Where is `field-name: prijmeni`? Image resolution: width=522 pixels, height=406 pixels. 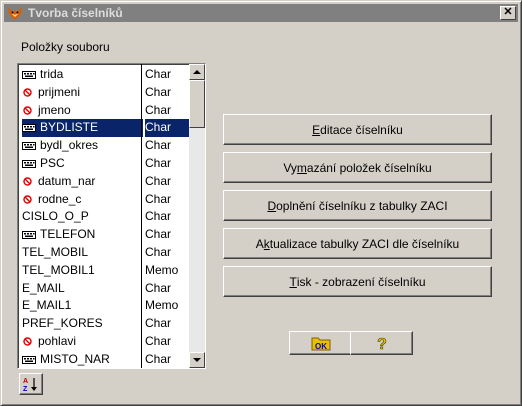
field-name: prijmeni is located at coordinates (59, 91).